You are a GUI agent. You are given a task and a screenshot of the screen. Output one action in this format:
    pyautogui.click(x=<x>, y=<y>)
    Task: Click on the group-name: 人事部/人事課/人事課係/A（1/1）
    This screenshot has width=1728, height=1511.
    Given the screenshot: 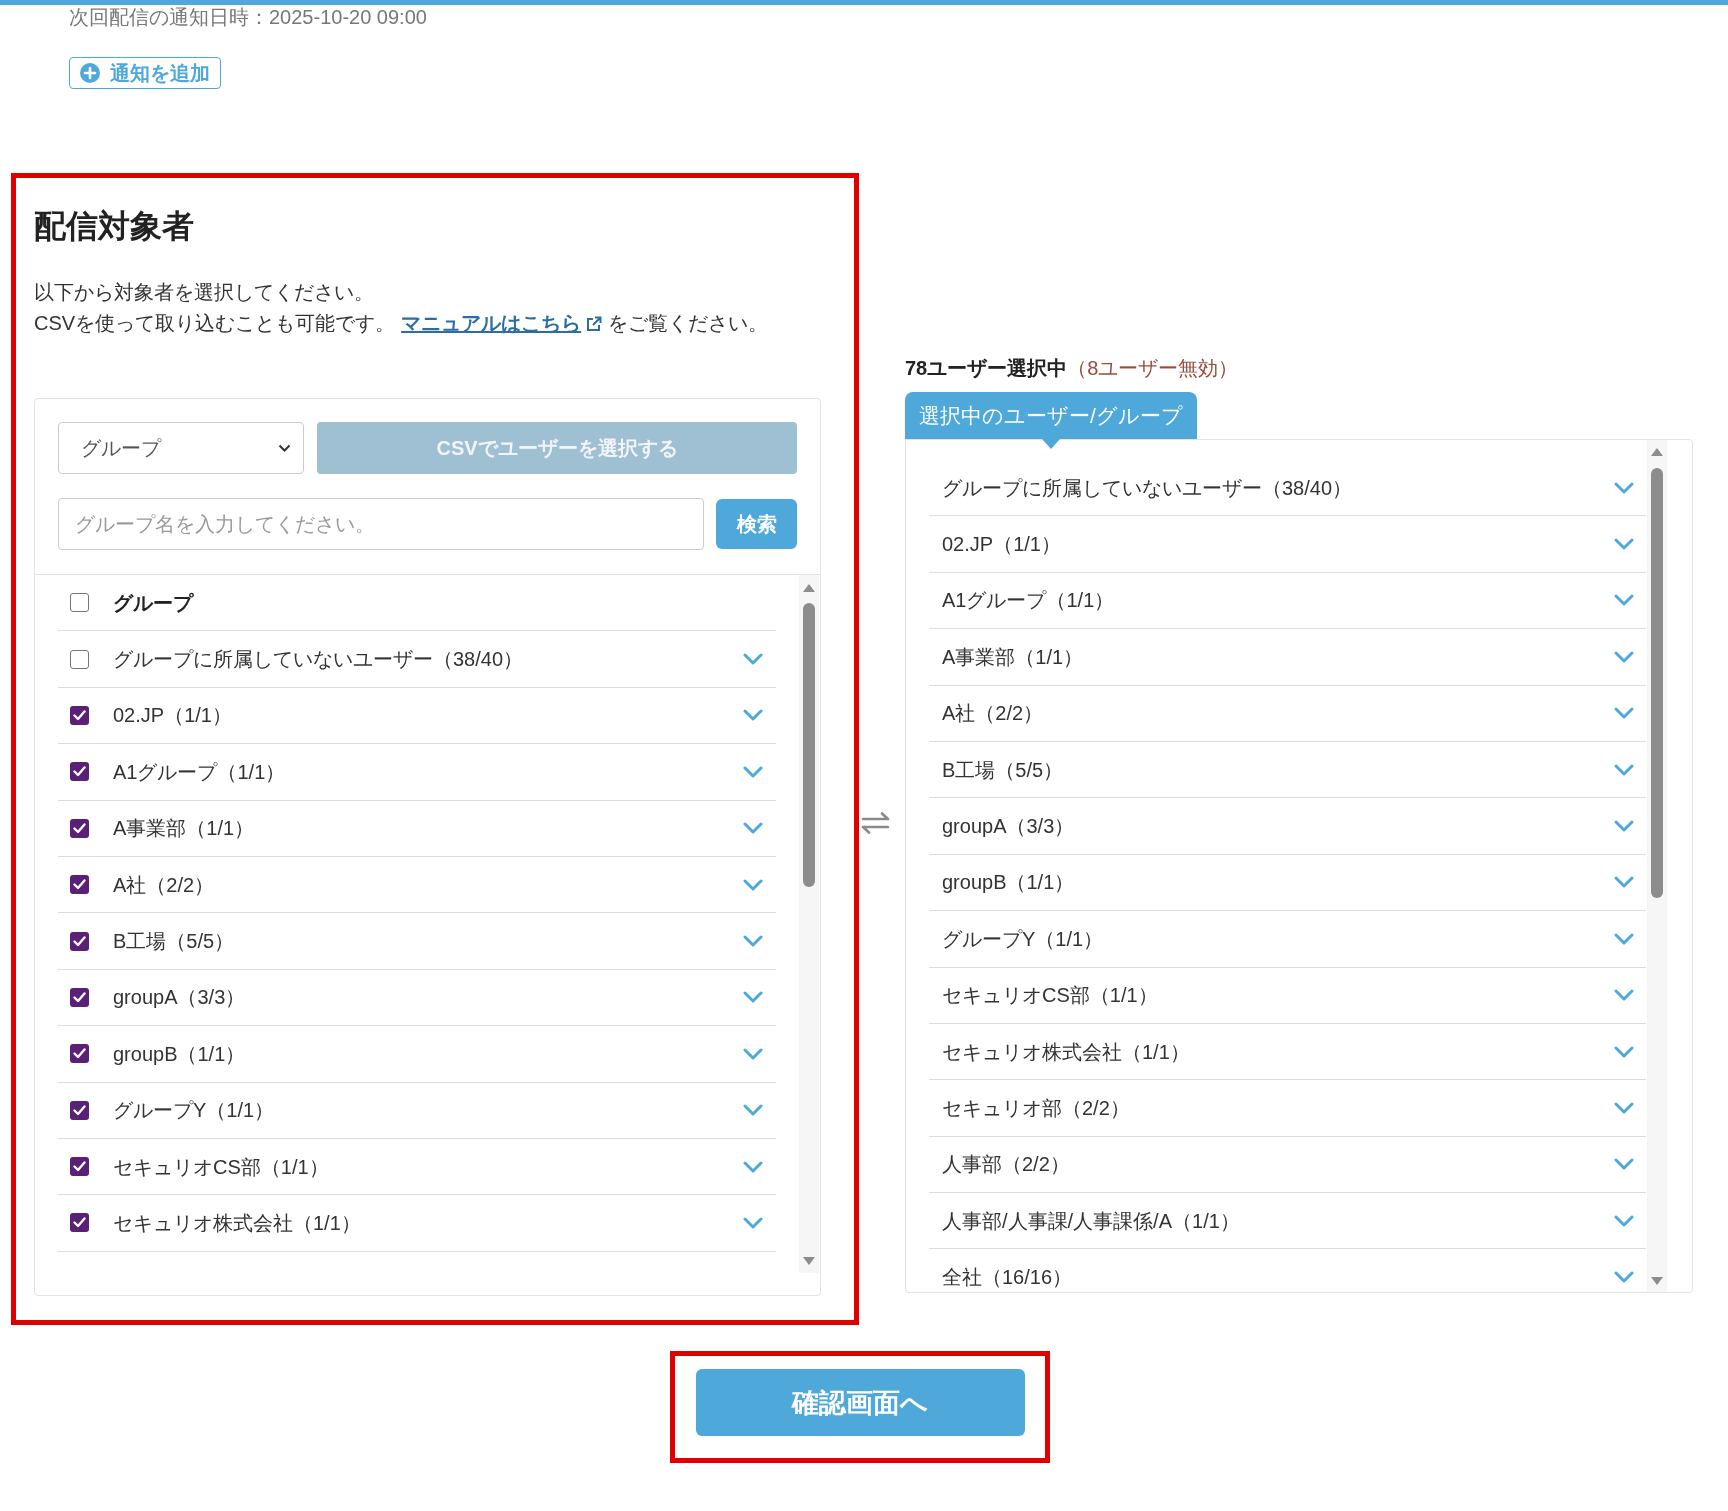 What is the action you would take?
    pyautogui.click(x=1091, y=1220)
    